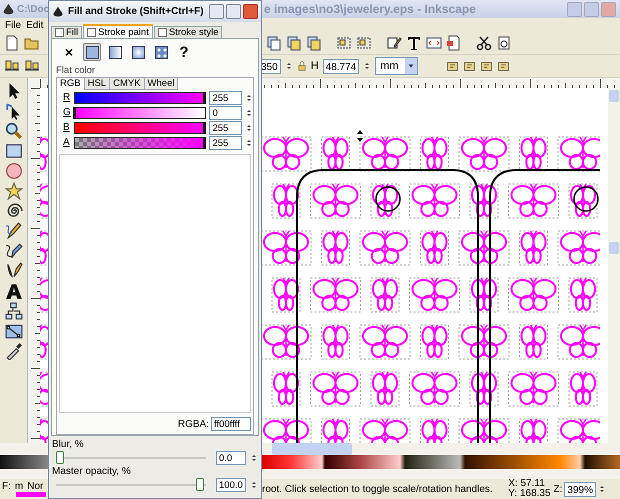 Image resolution: width=620 pixels, height=499 pixels. What do you see at coordinates (527, 484) in the screenshot?
I see `x-coordinate: X: 57.11` at bounding box center [527, 484].